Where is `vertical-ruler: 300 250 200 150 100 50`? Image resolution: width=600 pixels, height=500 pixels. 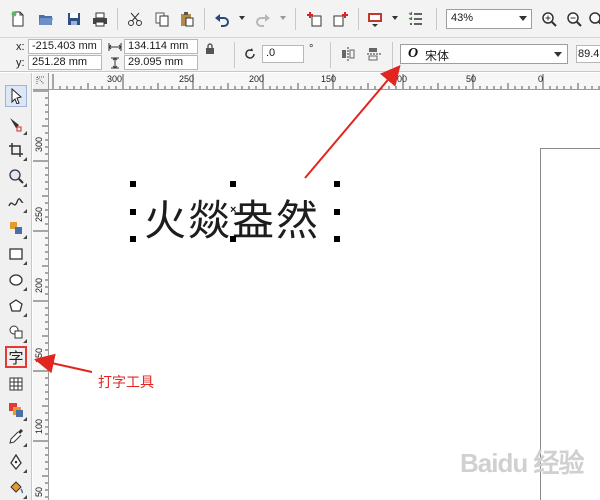
vertical-ruler: 300 250 200 150 100 50 is located at coordinates (41, 295).